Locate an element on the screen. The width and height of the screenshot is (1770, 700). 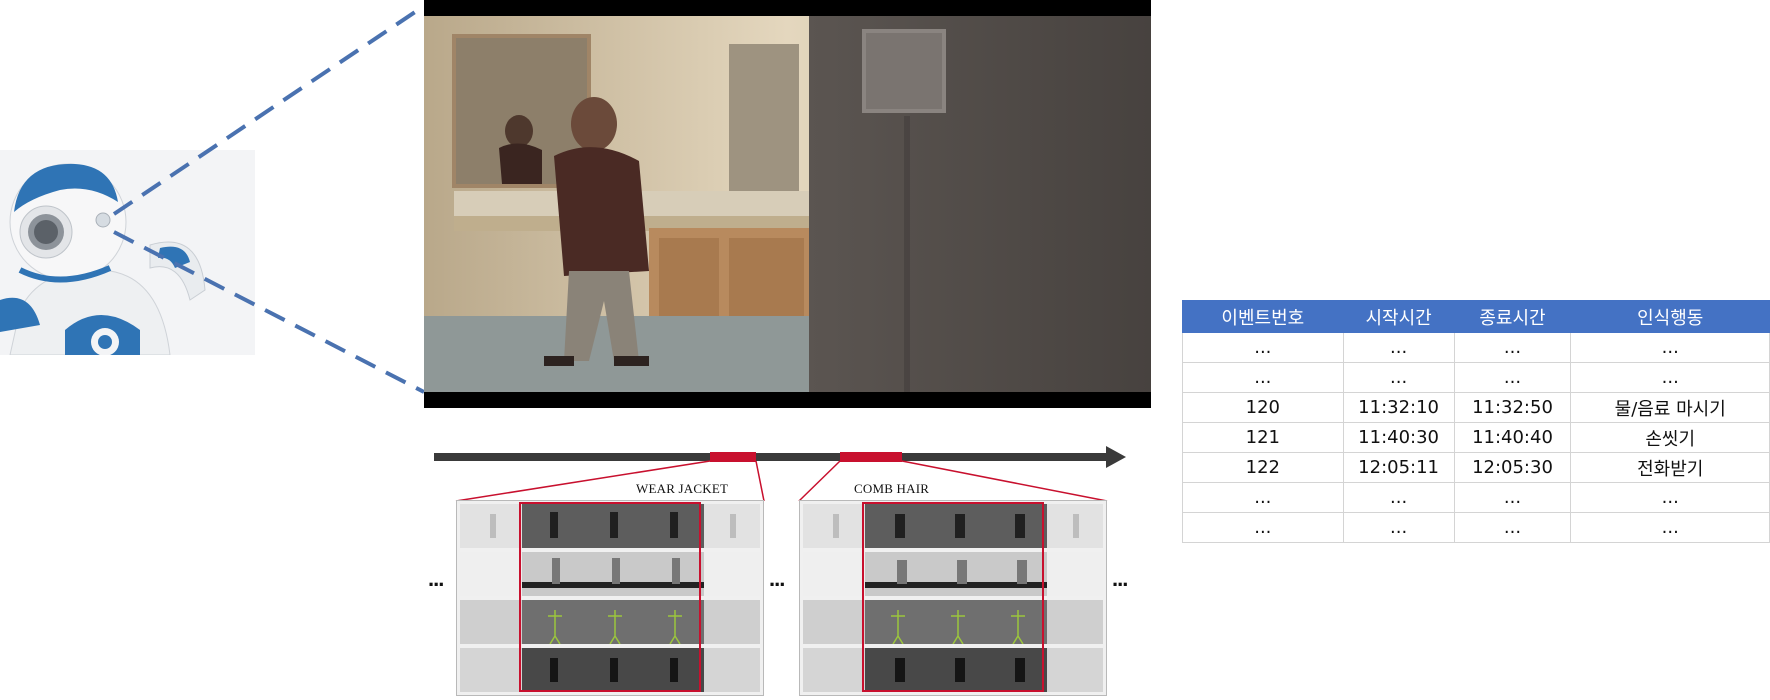
table-header-row: 이벤트번호 시작시간 종료시간 인식행동 is located at coordinates (1476, 316).